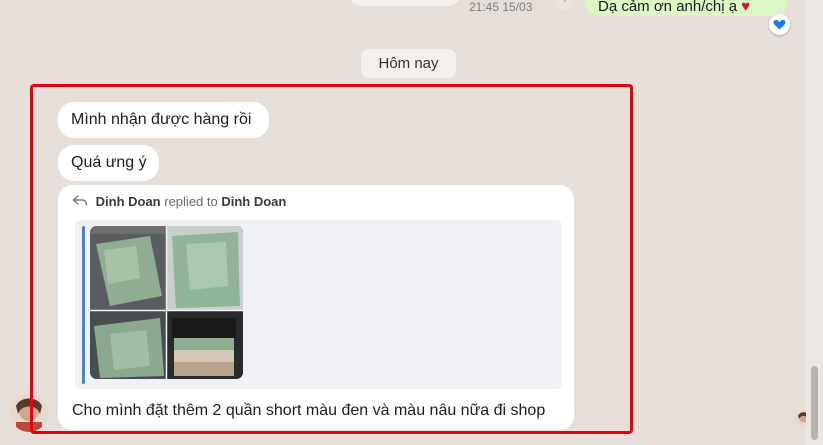 This screenshot has width=823, height=445. Describe the element at coordinates (253, 201) in the screenshot. I see `reply-target: Dinh Doan` at that location.